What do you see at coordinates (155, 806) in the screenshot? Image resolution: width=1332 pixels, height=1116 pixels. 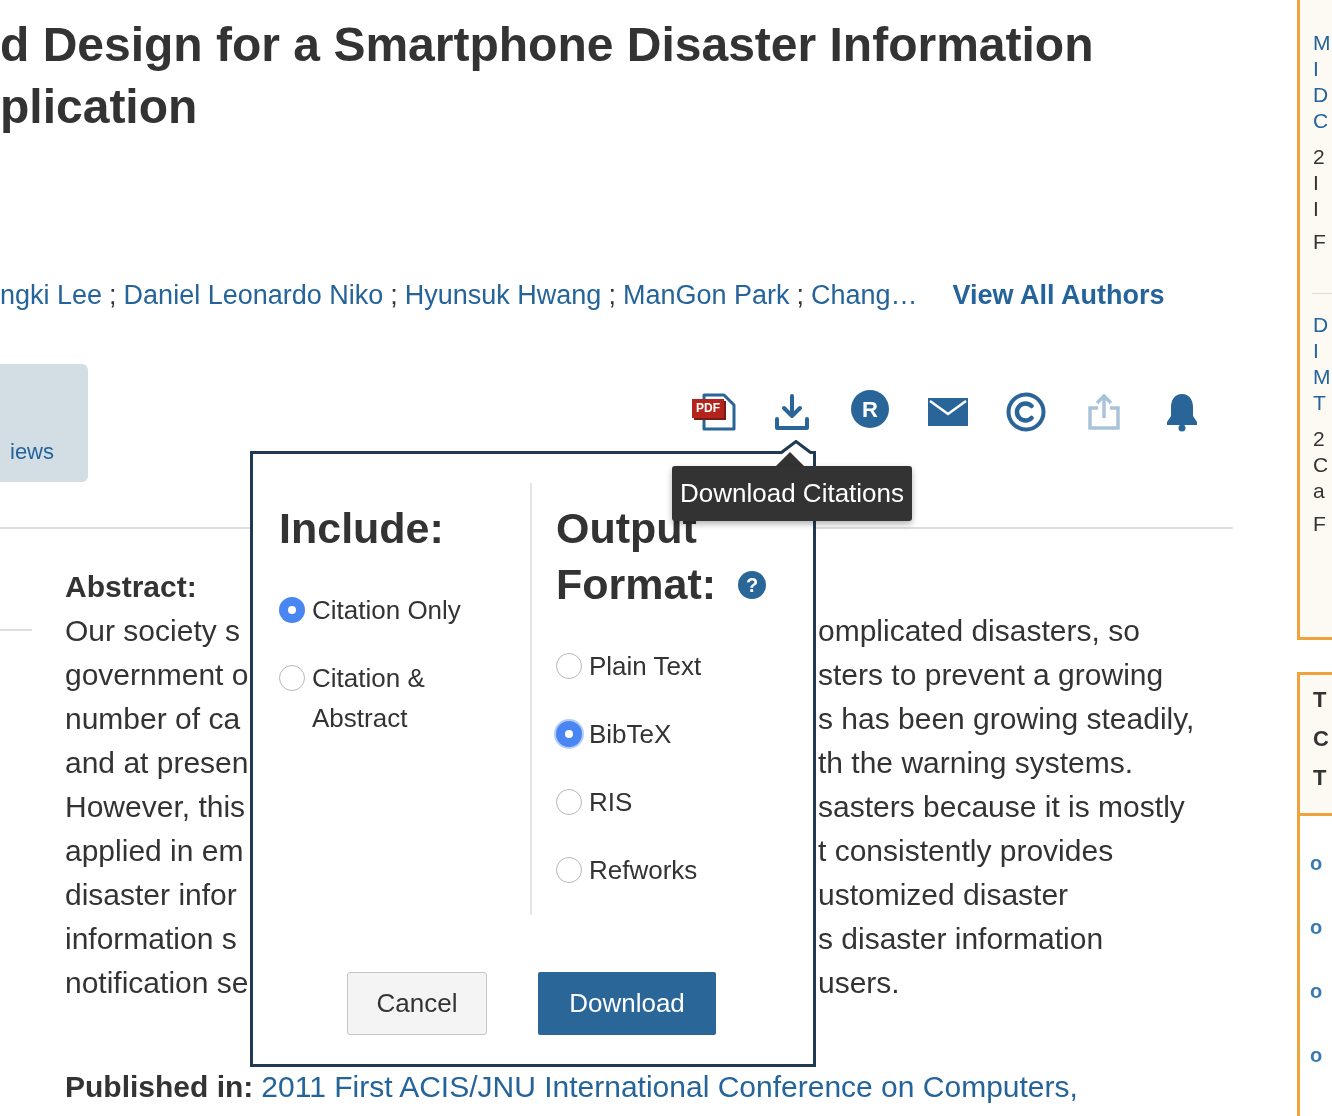 I see `abstract-text: However, this` at bounding box center [155, 806].